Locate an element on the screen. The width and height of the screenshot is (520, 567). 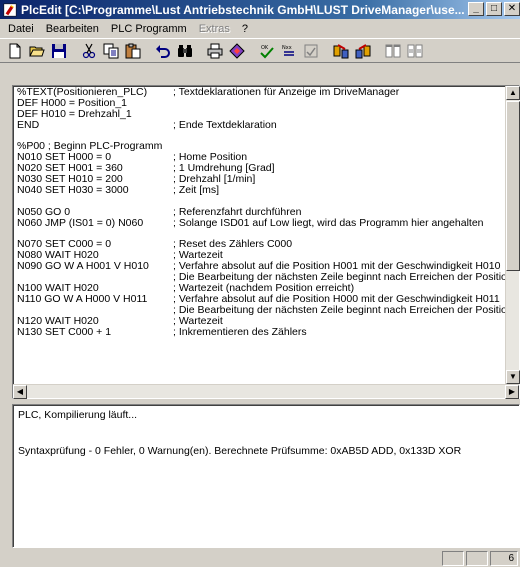
svg-text: Nxx is located at coordinates (287, 48).